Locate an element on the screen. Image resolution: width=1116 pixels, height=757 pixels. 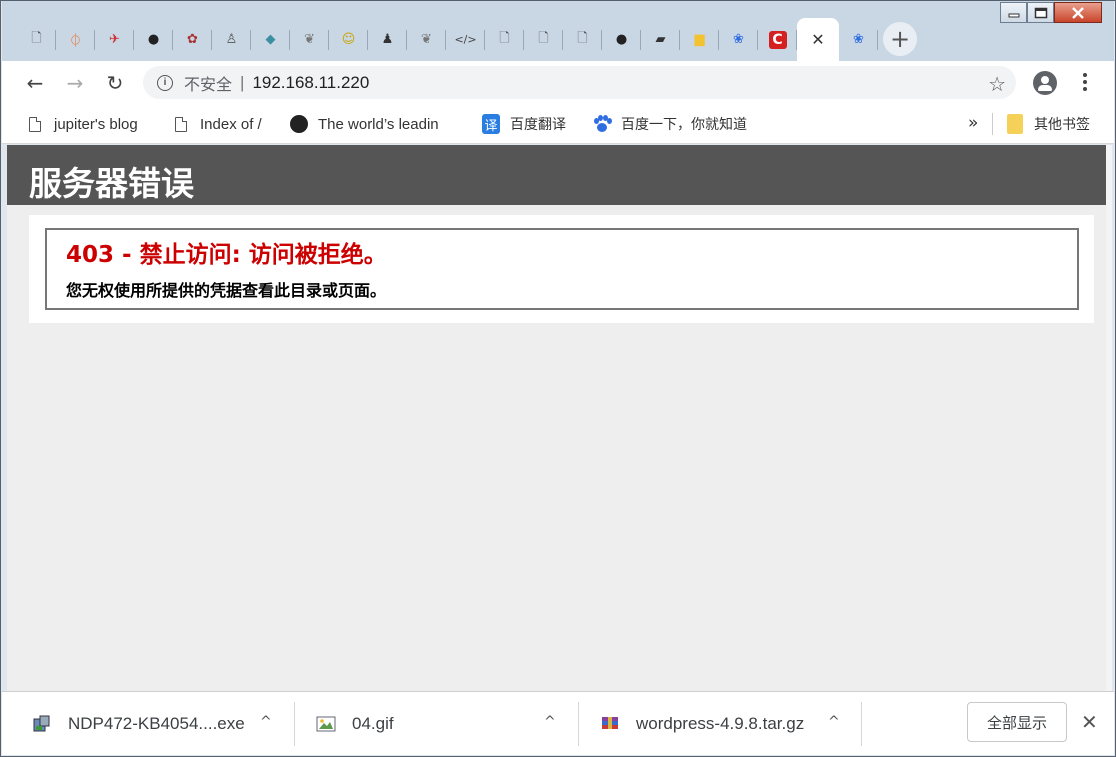
error-description: 您无权使用所提供的凭据查看此目录或页面。 is located at coordinates (226, 290).